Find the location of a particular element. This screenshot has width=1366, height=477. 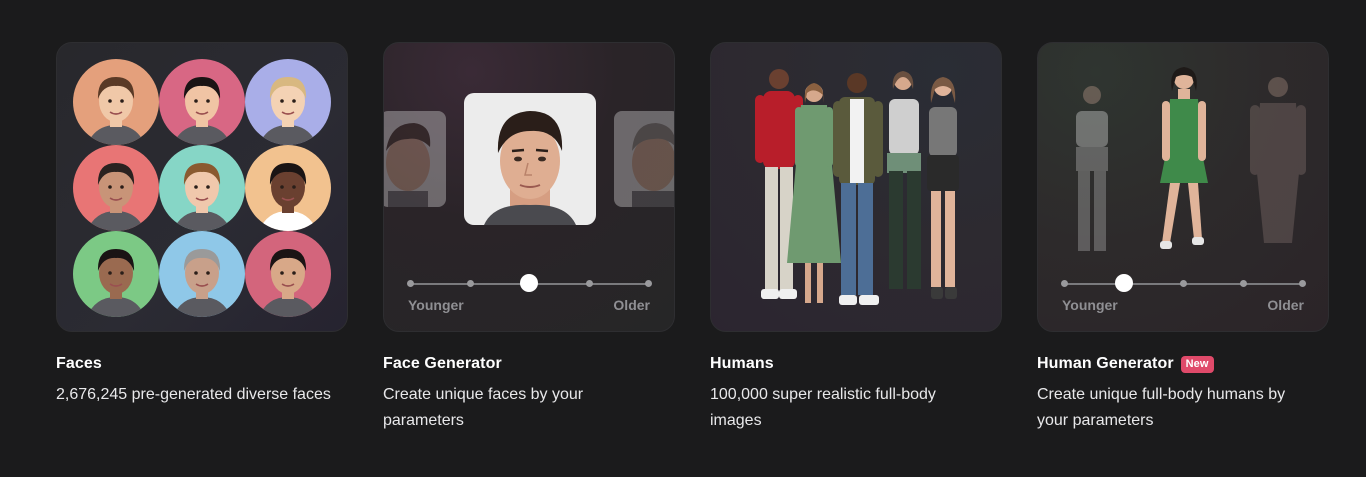

older-face-preview is located at coordinates (644, 159).